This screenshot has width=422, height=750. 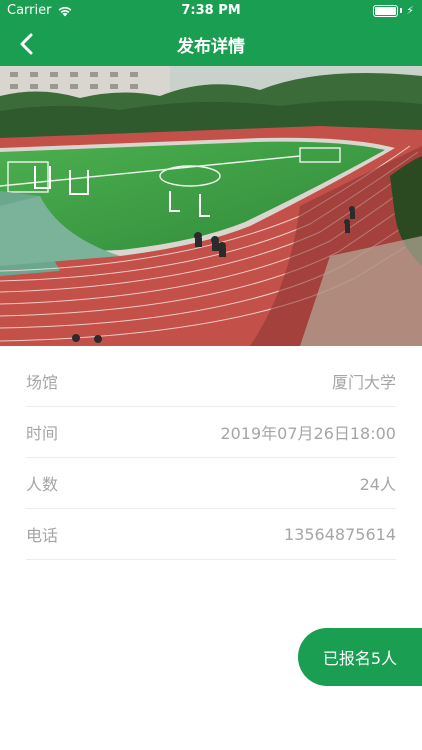 I want to click on people-count-value: 24人, so click(x=377, y=484).